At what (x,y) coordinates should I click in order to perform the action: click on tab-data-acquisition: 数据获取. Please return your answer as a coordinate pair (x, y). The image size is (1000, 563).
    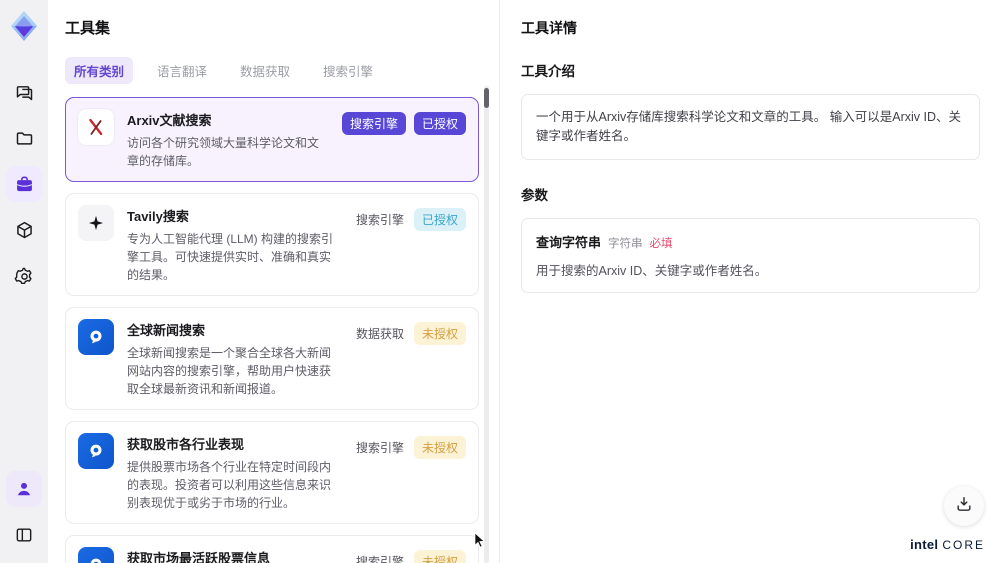
    Looking at the image, I should click on (265, 70).